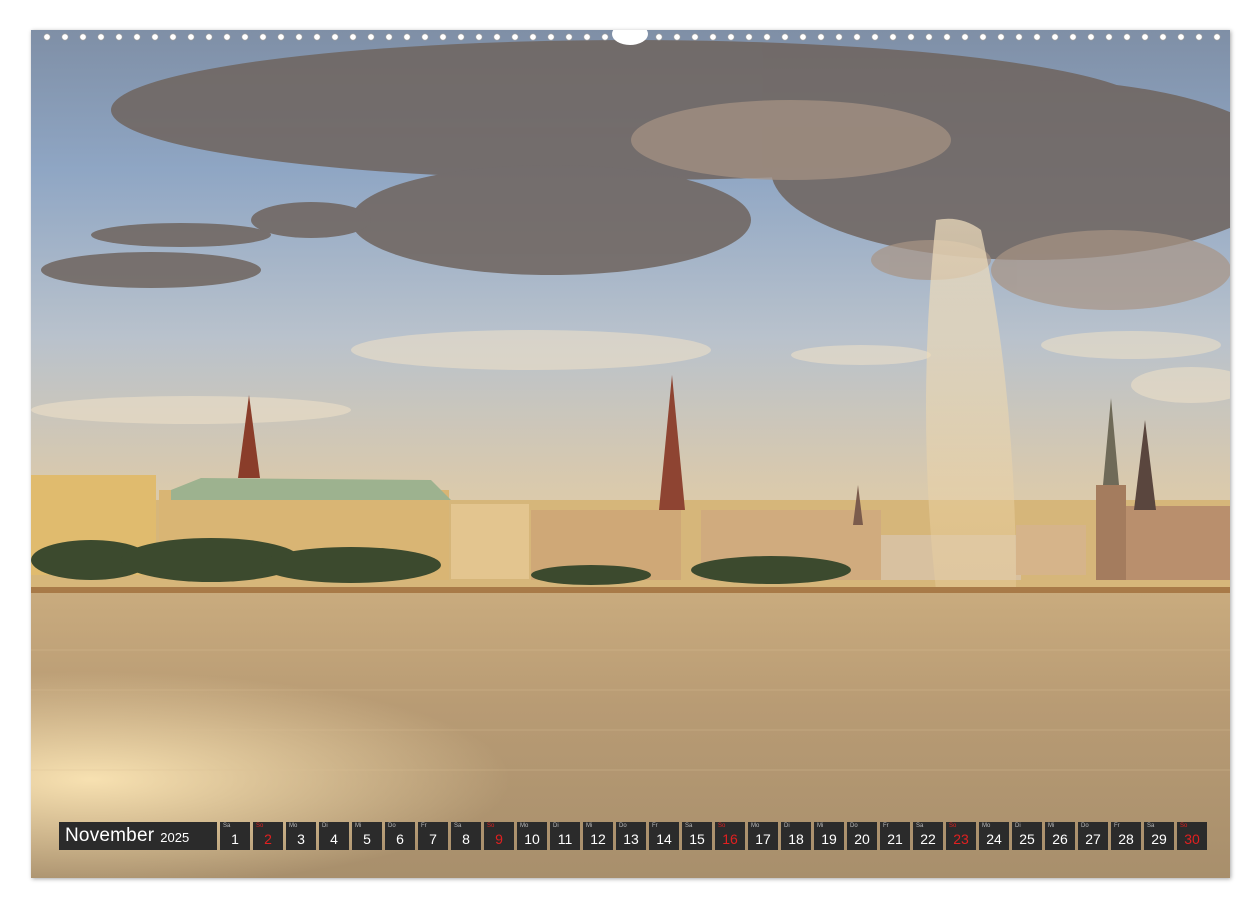 The width and height of the screenshot is (1260, 908). I want to click on day-number: 6, so click(400, 839).